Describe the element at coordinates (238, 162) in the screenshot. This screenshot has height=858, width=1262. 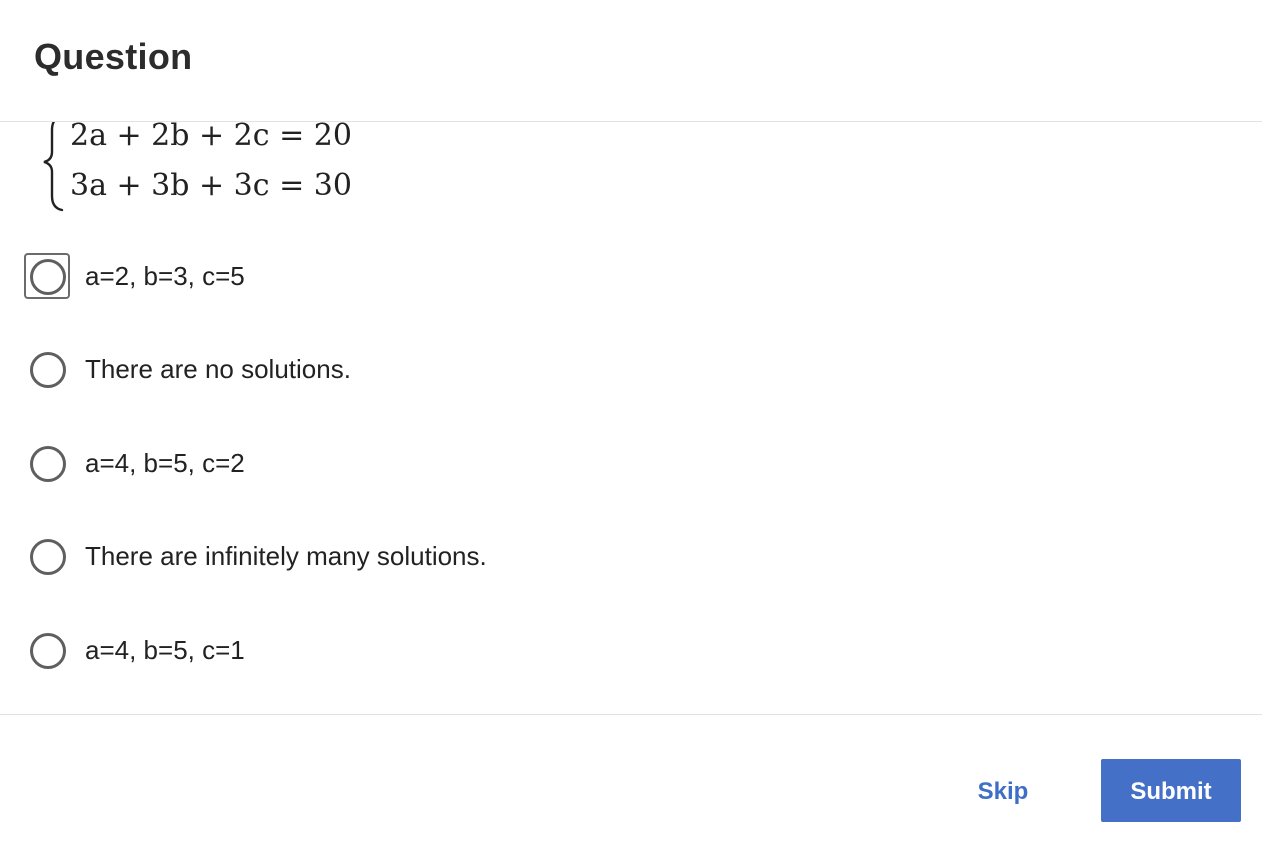
I see `equation-system: 2a + 2b + 2c = 20 3a + 3b + 3c = 30` at that location.